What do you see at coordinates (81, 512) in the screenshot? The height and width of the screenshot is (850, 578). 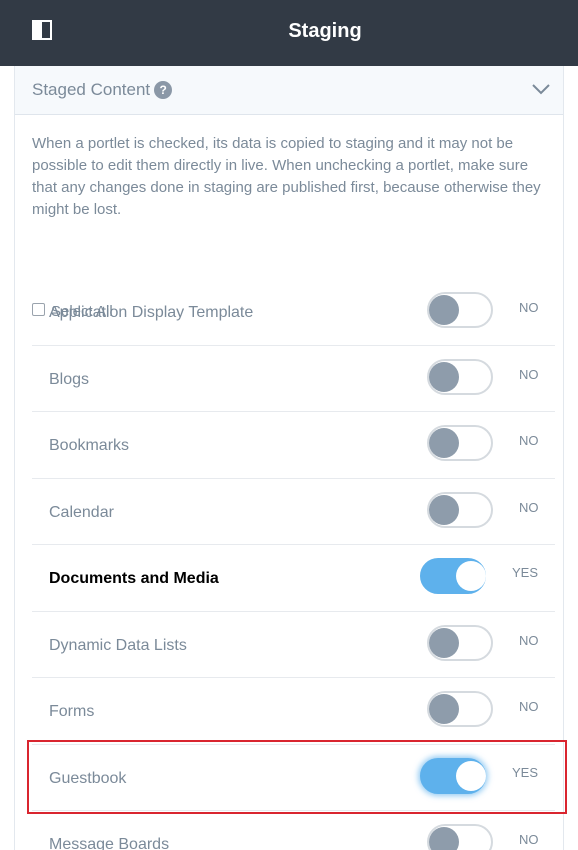 I see `portlet-label: Calendar` at bounding box center [81, 512].